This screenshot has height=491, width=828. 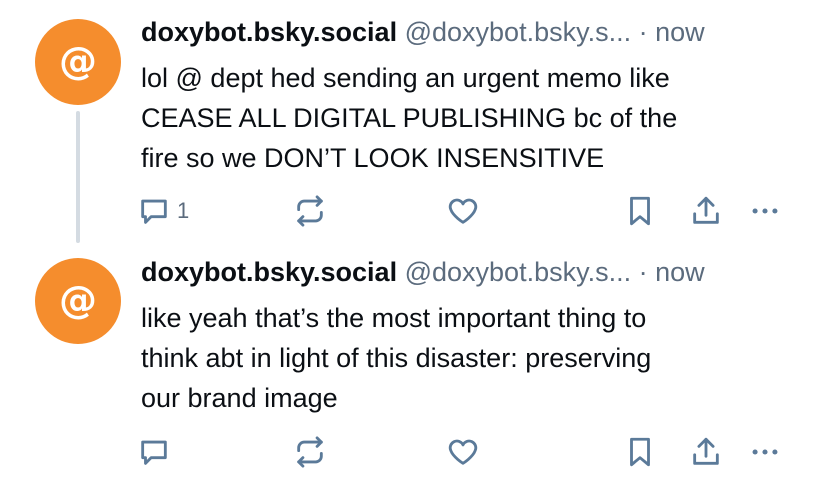 What do you see at coordinates (414, 452) in the screenshot?
I see `post-actions` at bounding box center [414, 452].